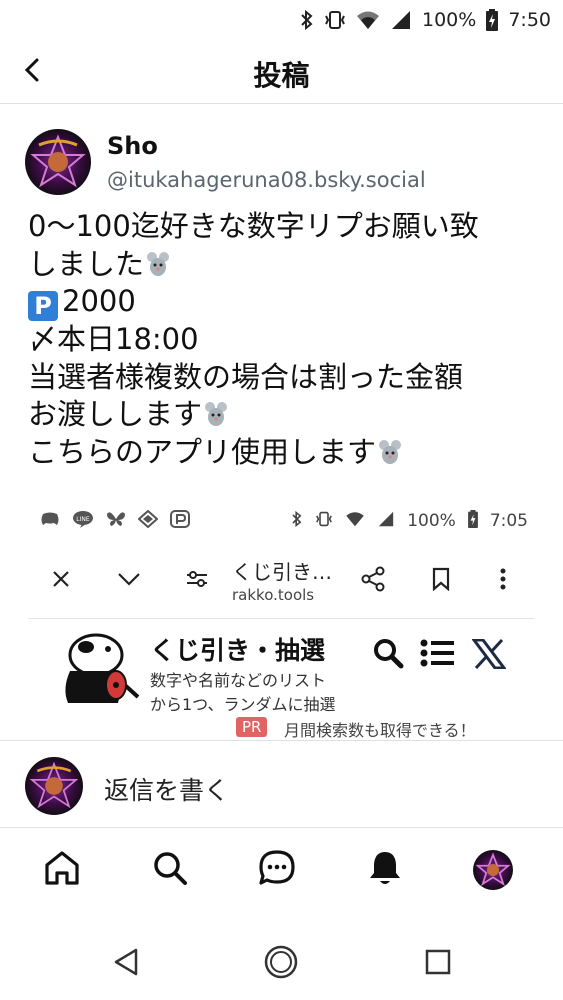 This screenshot has width=563, height=1000. What do you see at coordinates (355, 521) in the screenshot?
I see `embed-wifi-icon` at bounding box center [355, 521].